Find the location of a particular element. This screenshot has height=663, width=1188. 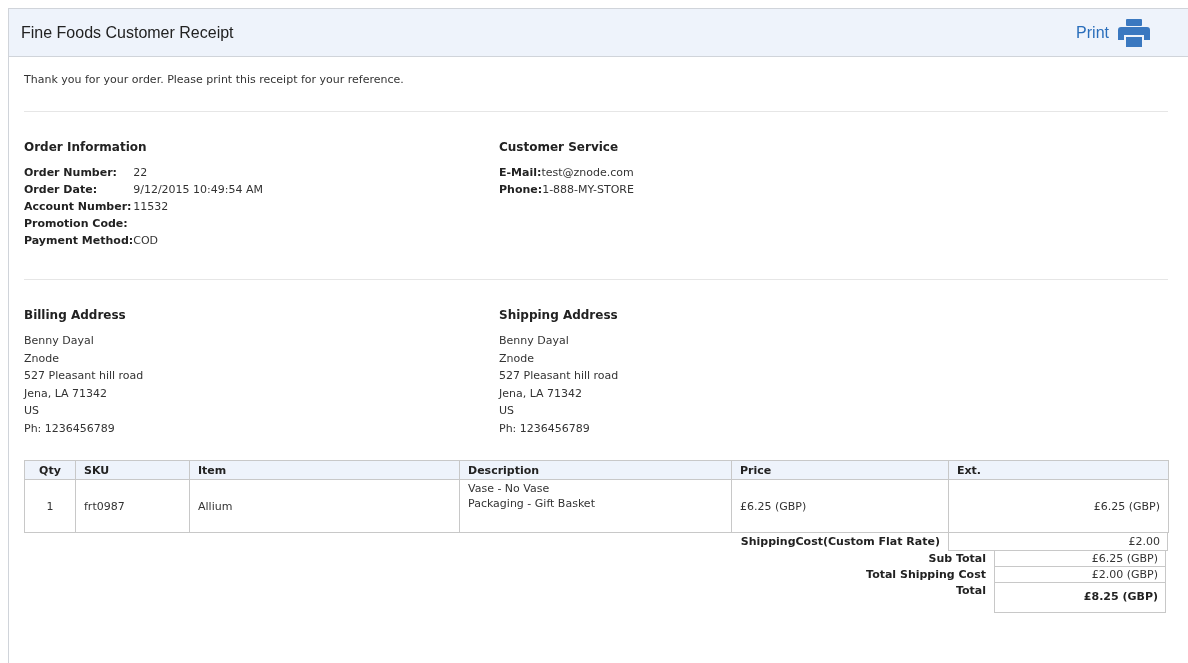

field-value: 9/12/2015 10:49:54 AM is located at coordinates (199, 190).